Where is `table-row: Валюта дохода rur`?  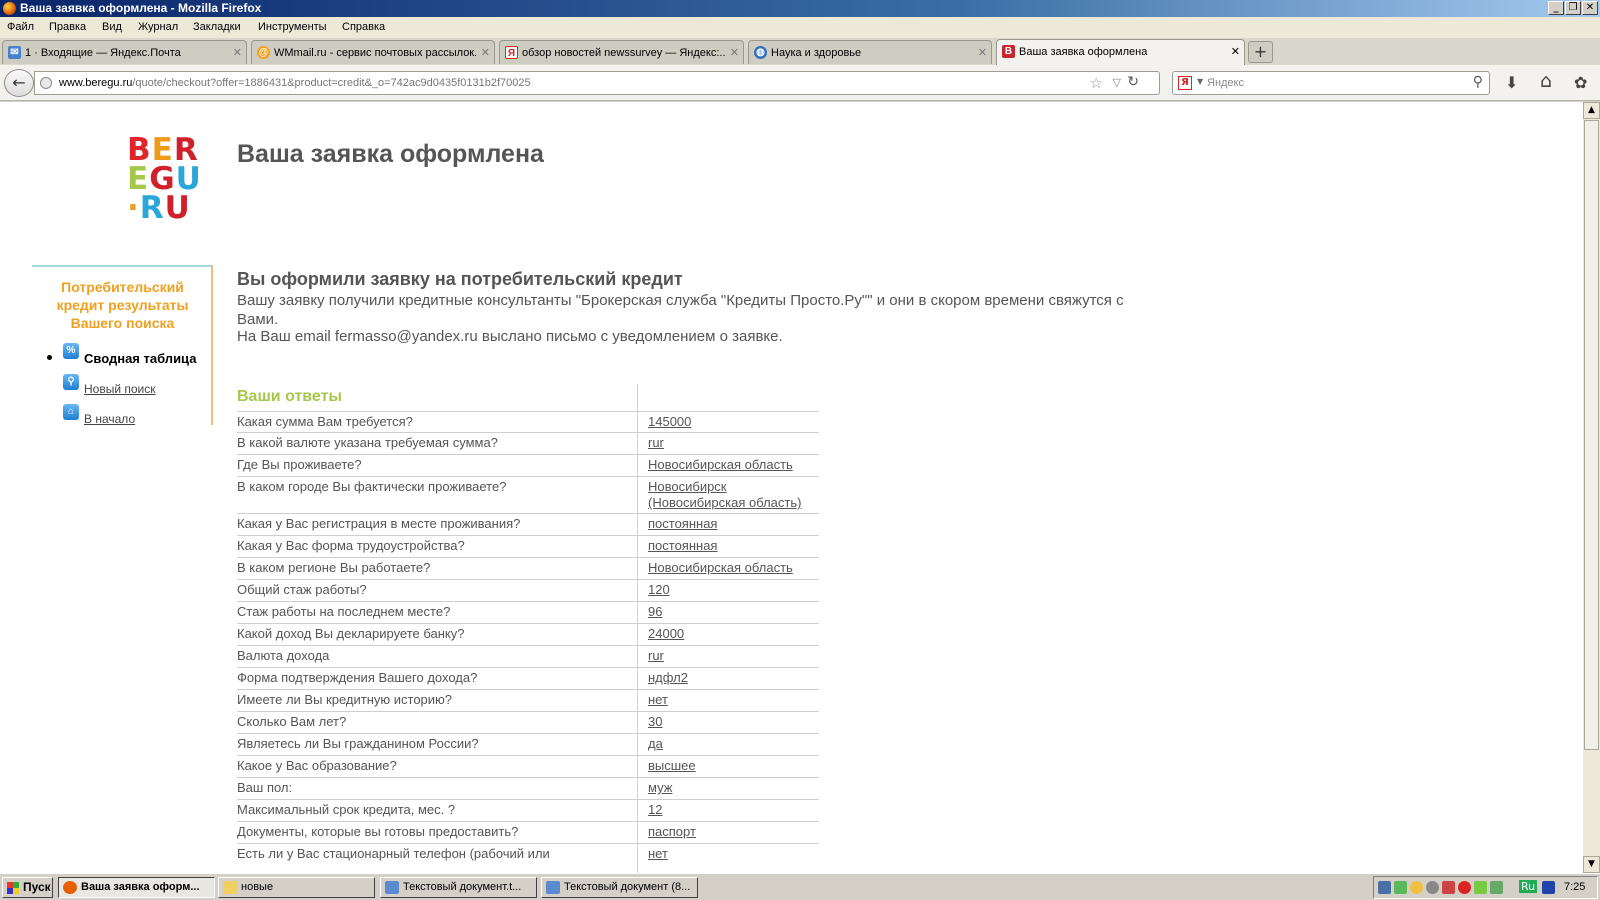 table-row: Валюта дохода rur is located at coordinates (528, 657).